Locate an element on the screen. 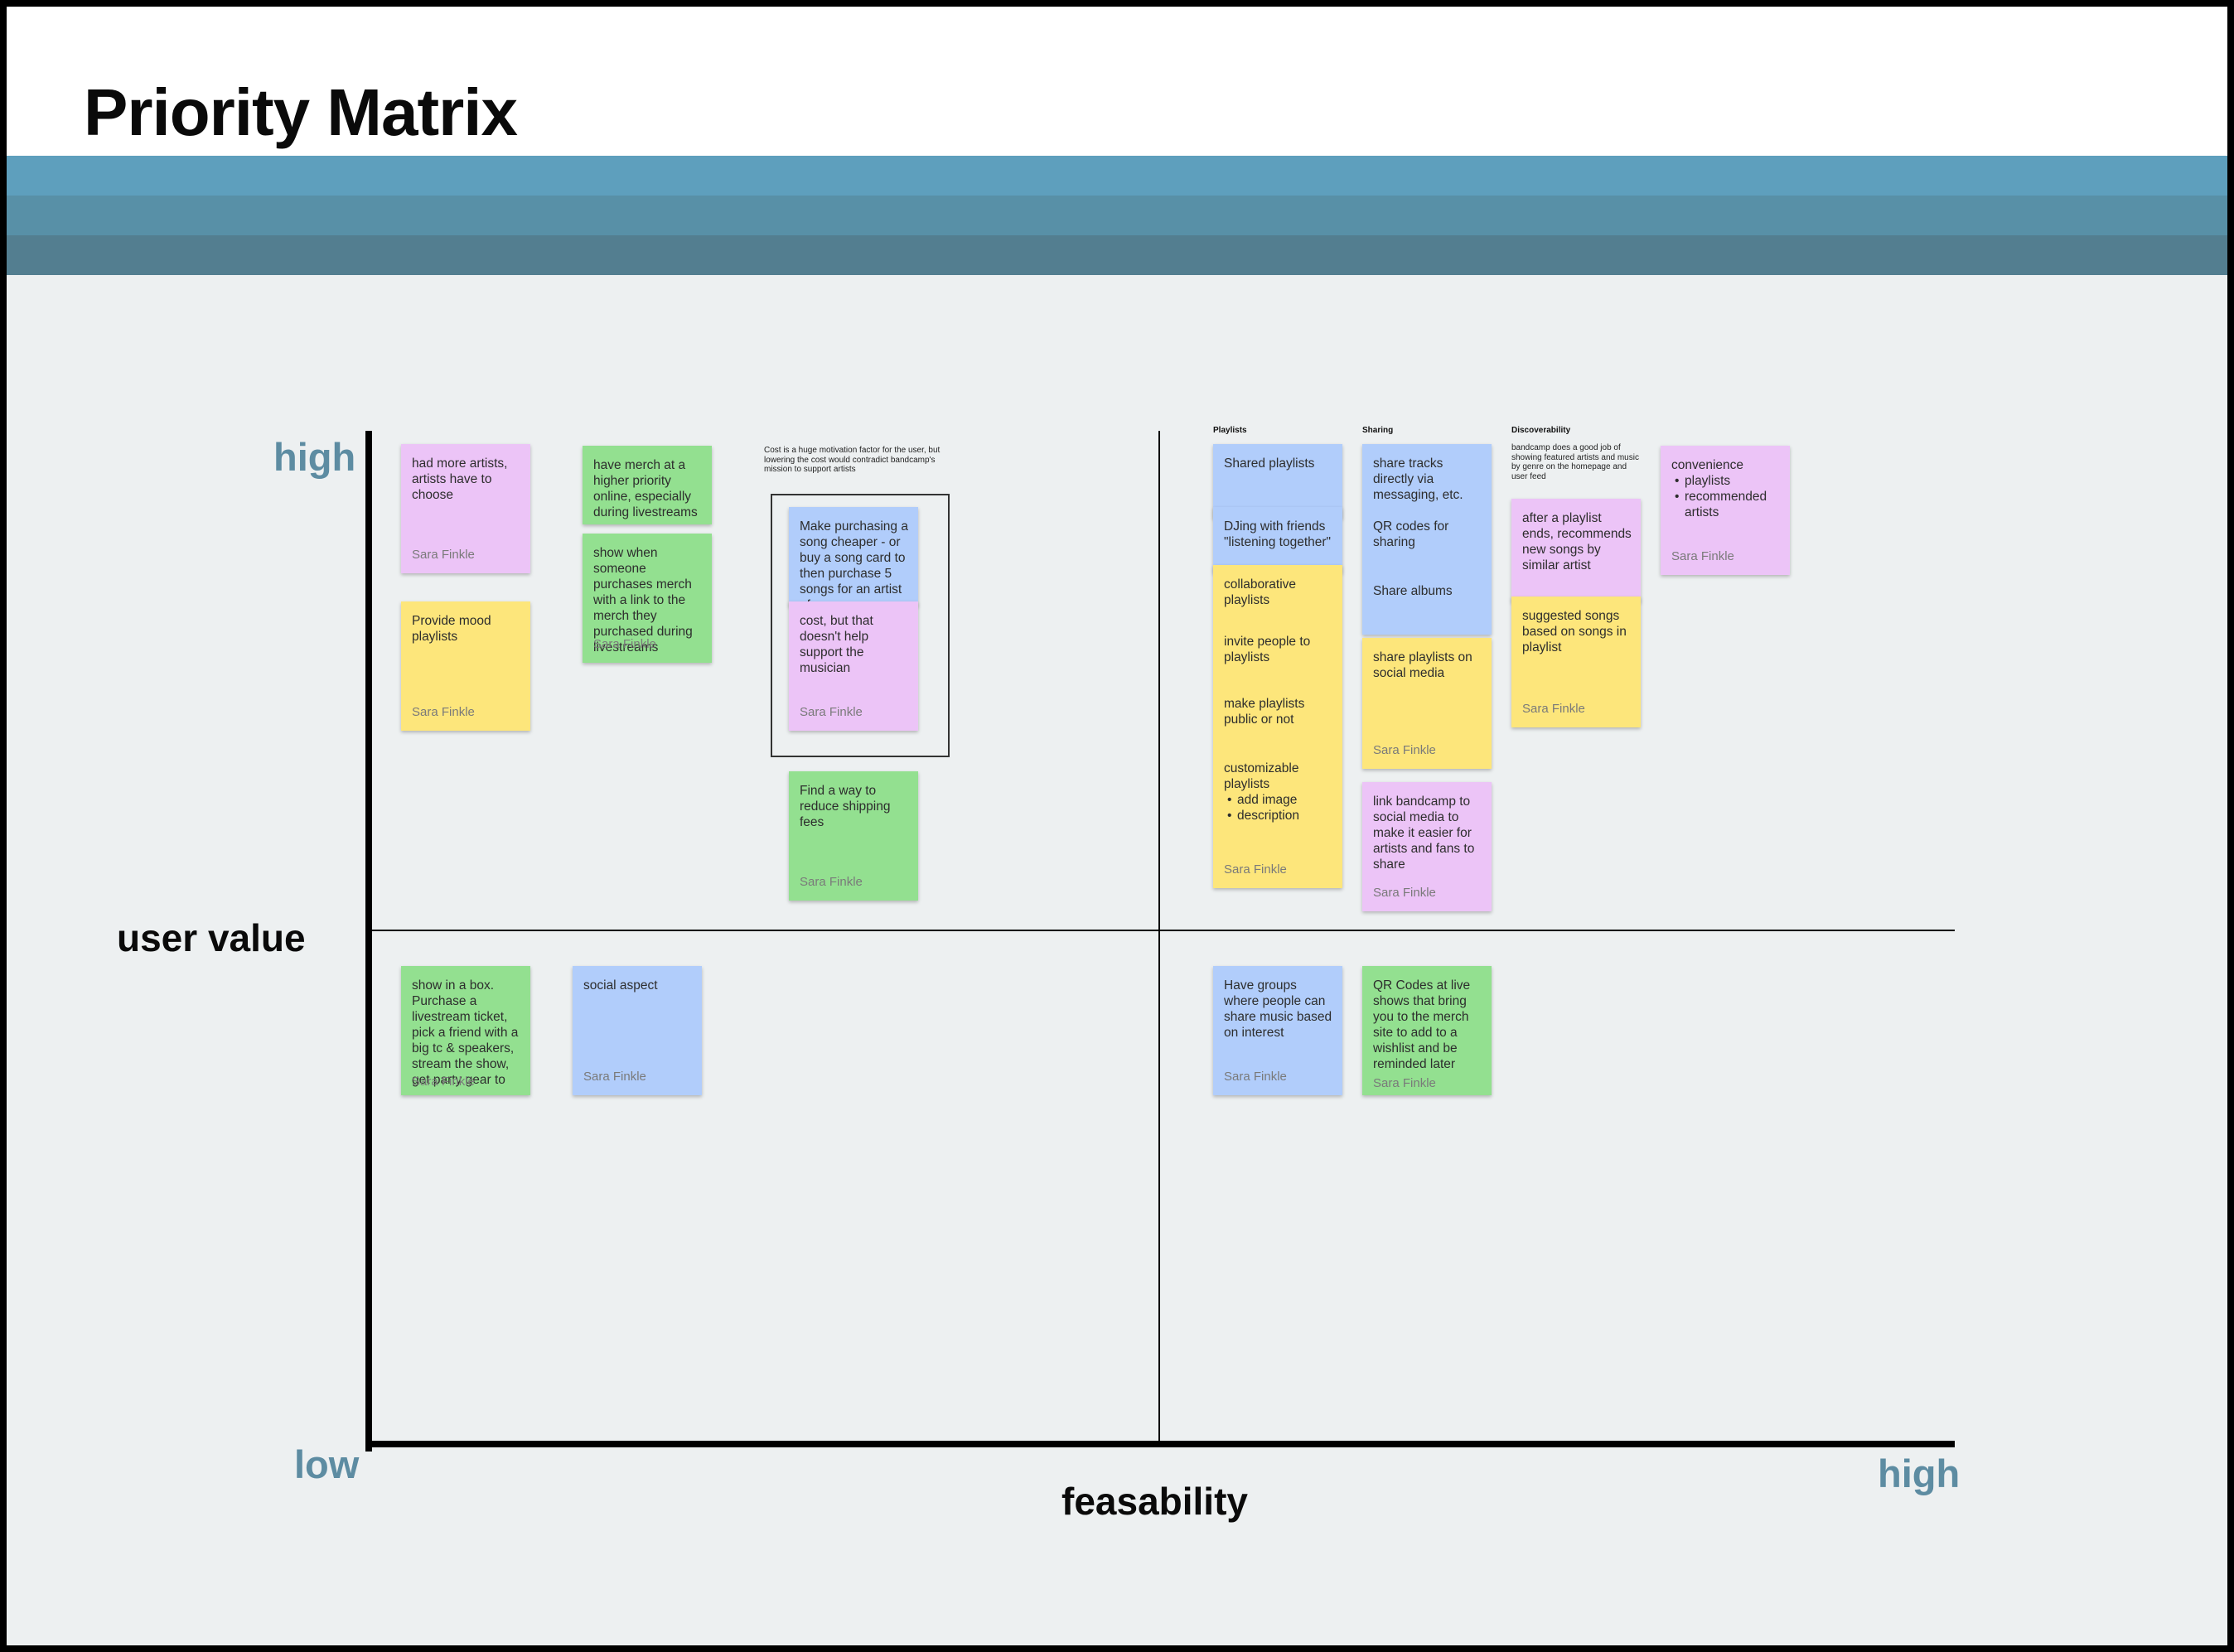 Image resolution: width=2234 pixels, height=1652 pixels. quadrant-divider-horizontal is located at coordinates (1162, 930).